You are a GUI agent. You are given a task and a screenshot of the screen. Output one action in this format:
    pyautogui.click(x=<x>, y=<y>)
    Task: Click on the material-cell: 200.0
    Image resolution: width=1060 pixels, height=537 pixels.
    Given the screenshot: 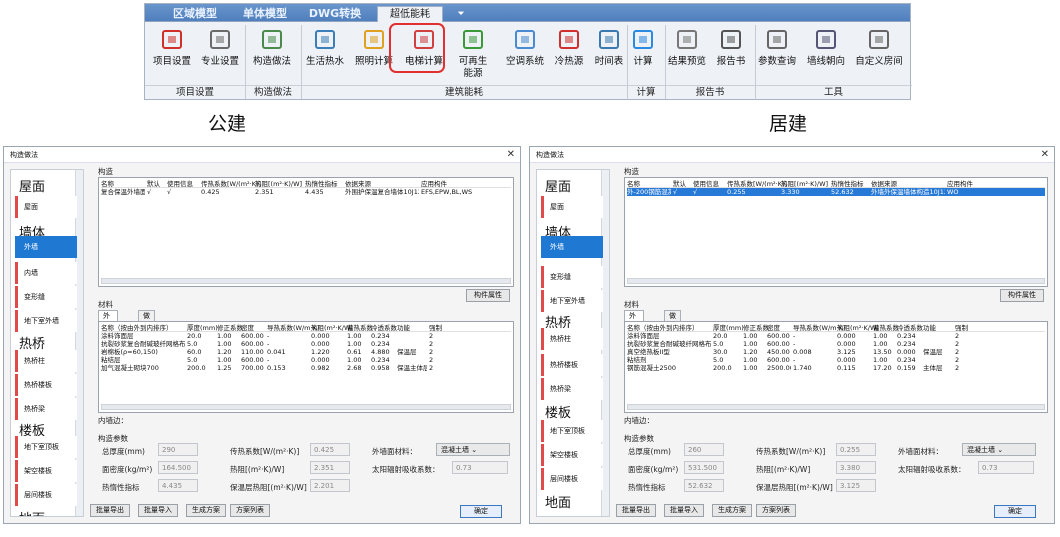 What is the action you would take?
    pyautogui.click(x=722, y=368)
    